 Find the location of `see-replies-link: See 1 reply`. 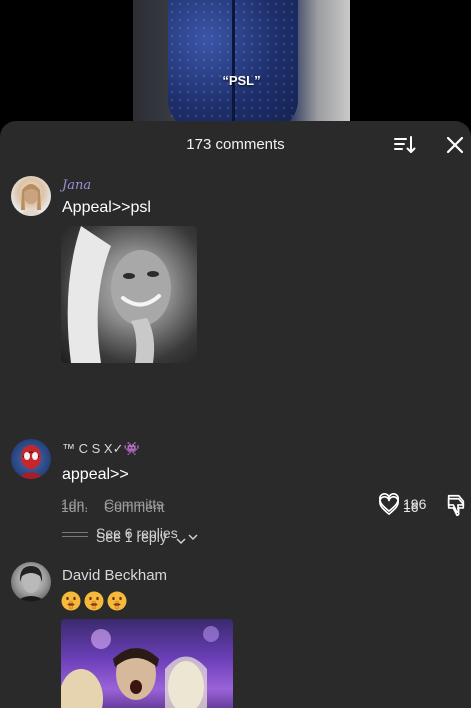

see-replies-link: See 1 reply is located at coordinates (131, 537).